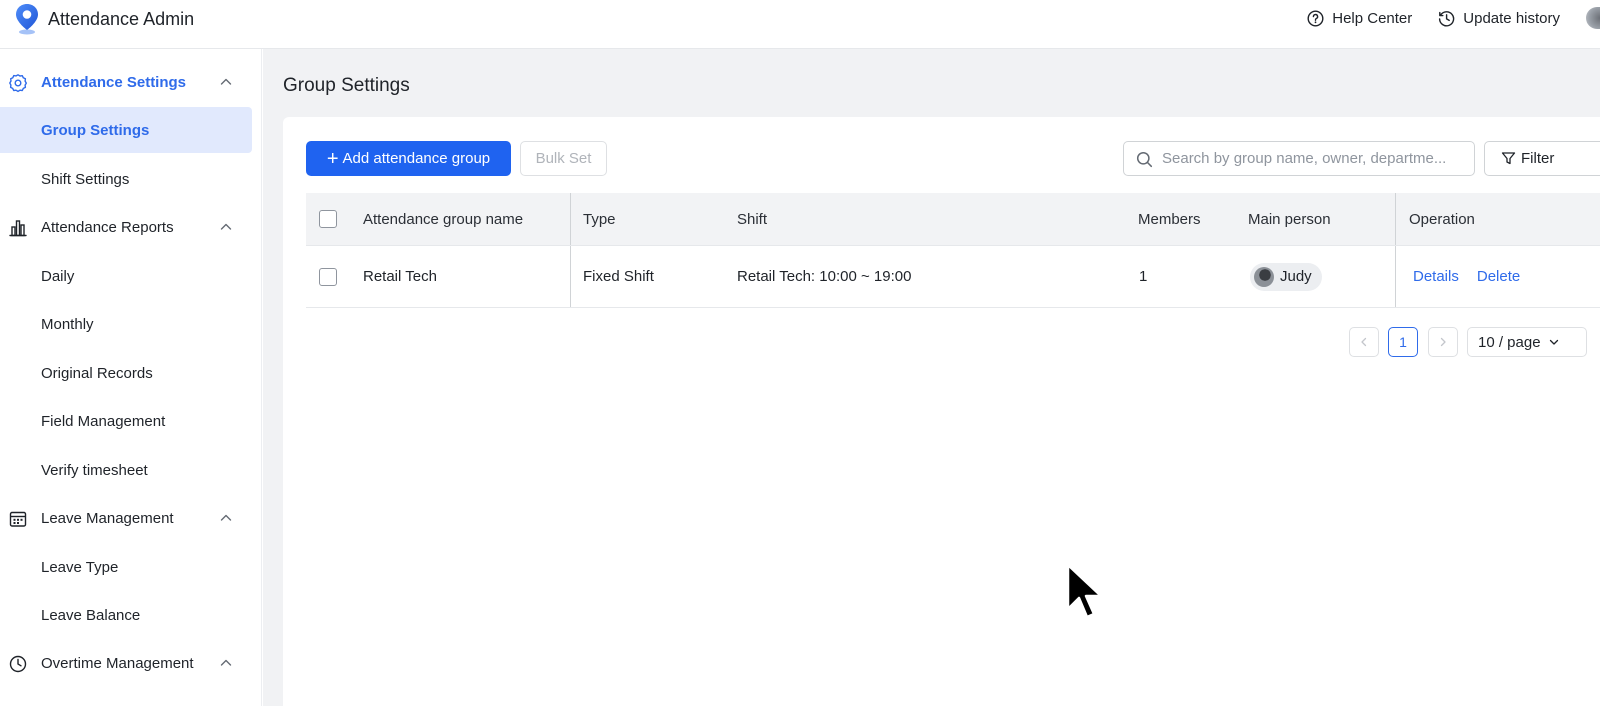 The width and height of the screenshot is (1600, 706). I want to click on sidebar-item-label: Verify timesheet, so click(94, 470).